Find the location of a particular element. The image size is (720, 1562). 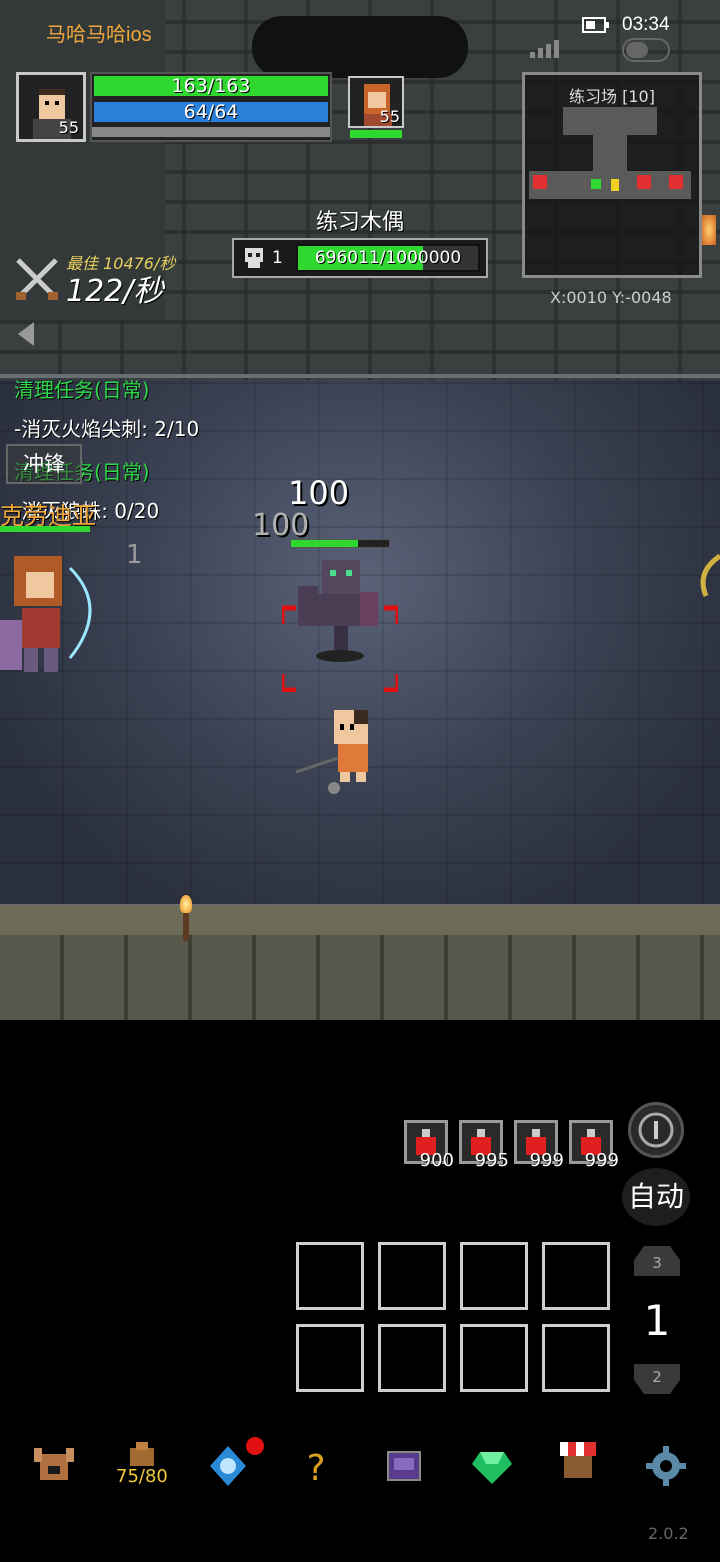

player-level: 55 is located at coordinates (68, 127).